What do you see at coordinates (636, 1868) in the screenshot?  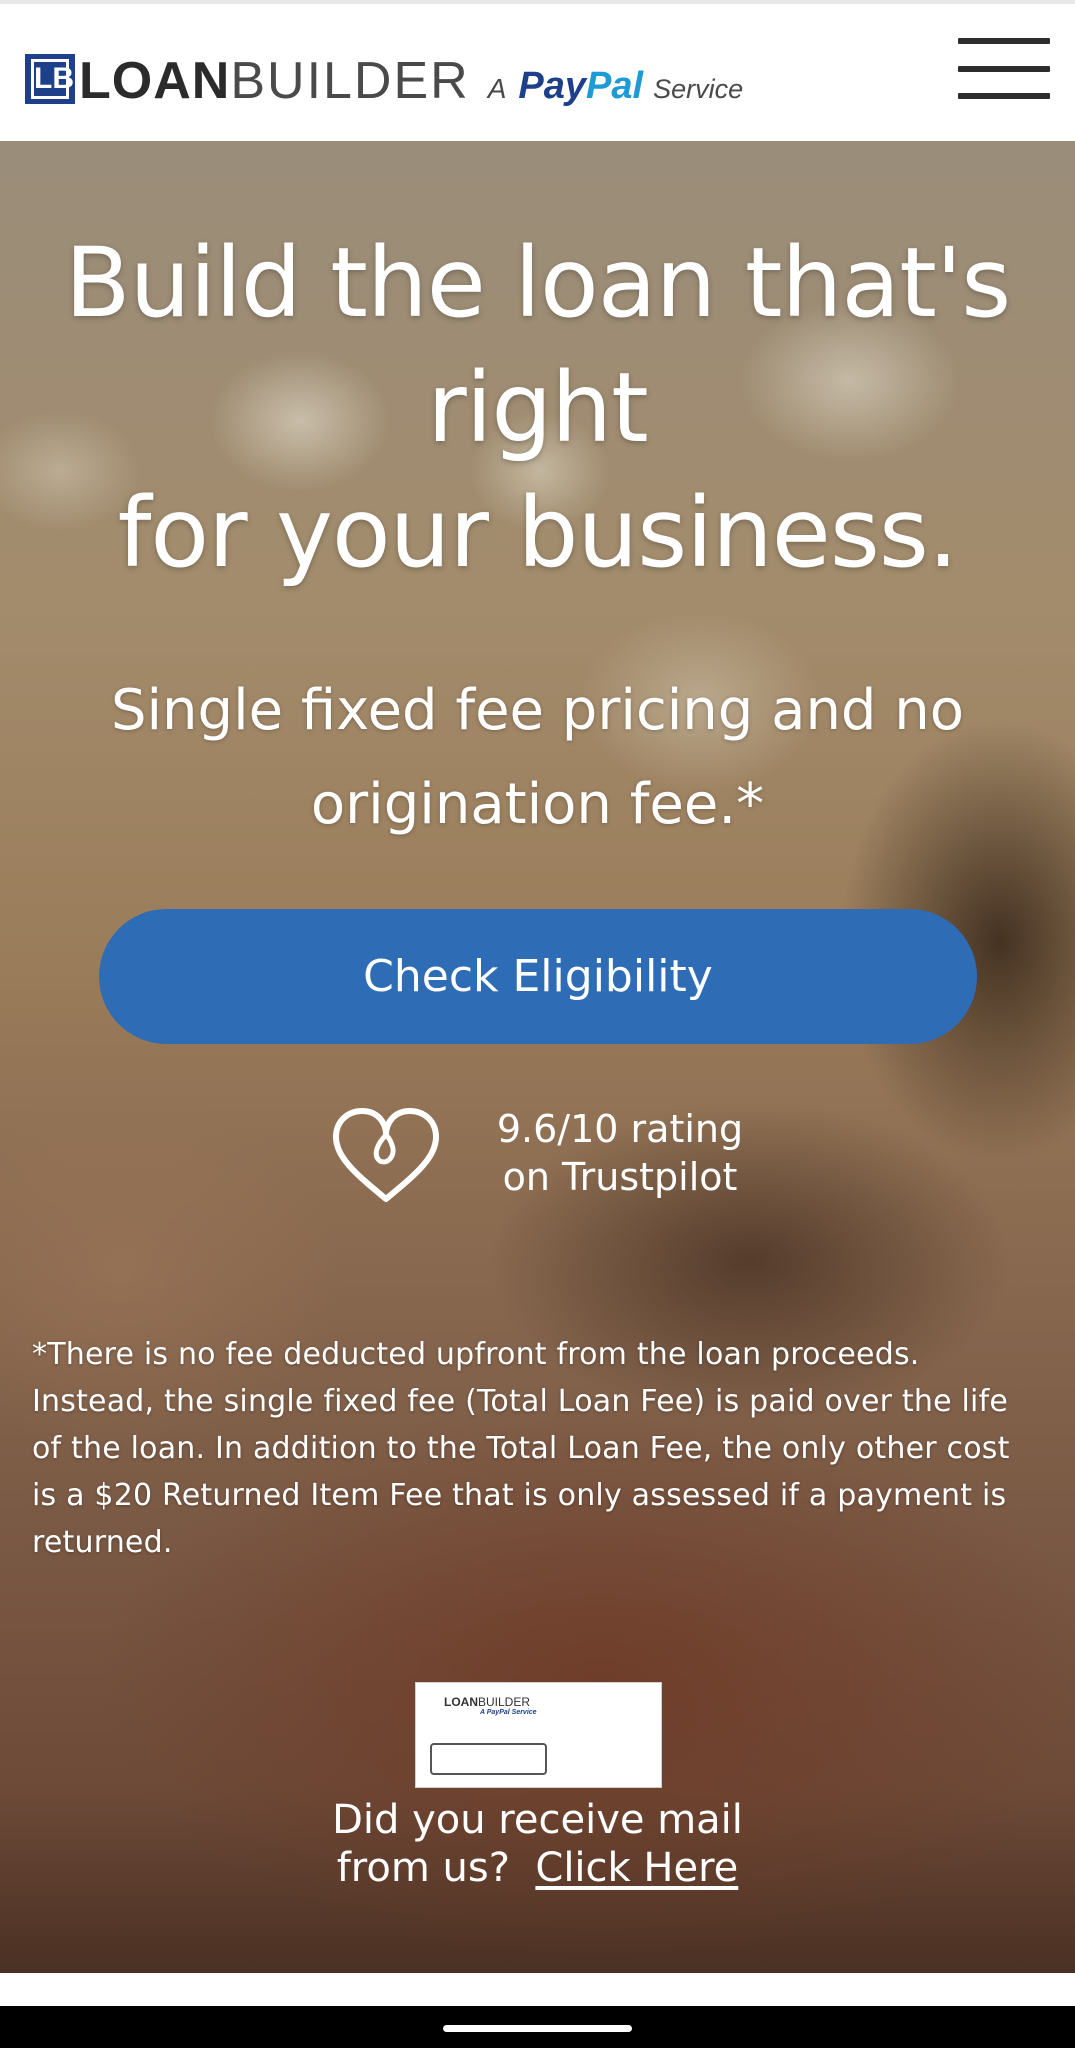 I see `click-here-link: Click Here` at bounding box center [636, 1868].